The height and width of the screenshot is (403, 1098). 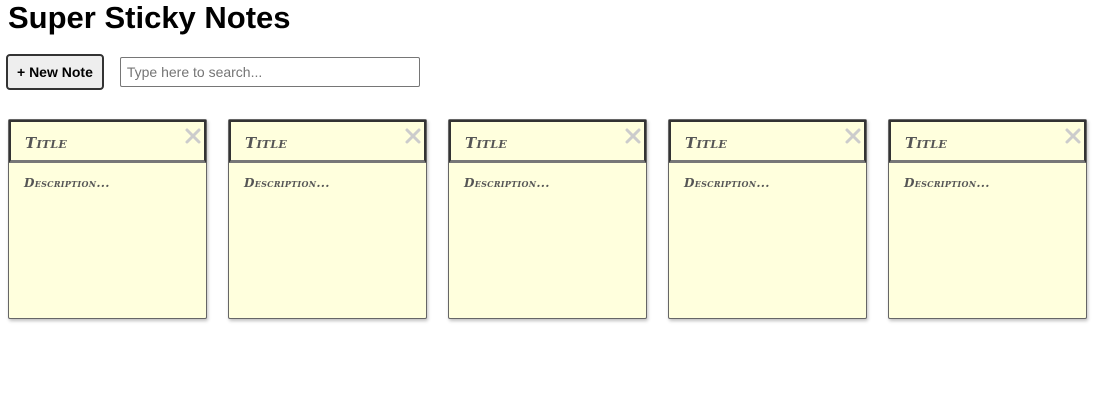 I want to click on search-input, so click(x=269, y=72).